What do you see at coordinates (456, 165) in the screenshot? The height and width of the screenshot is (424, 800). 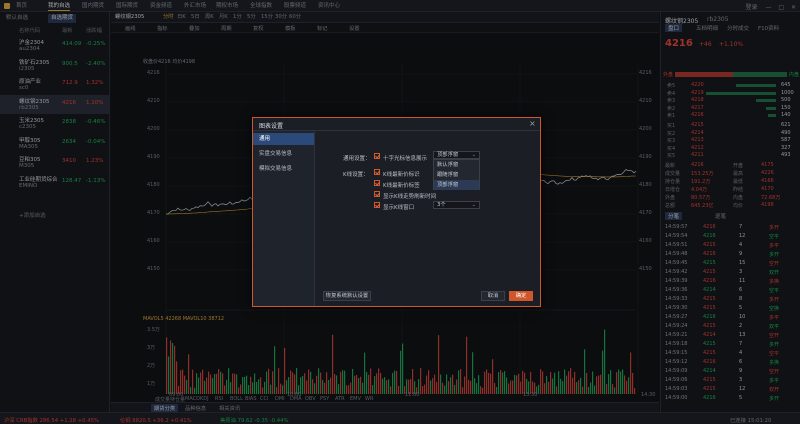 I see `dropdown-option-default: 默认浮窗` at bounding box center [456, 165].